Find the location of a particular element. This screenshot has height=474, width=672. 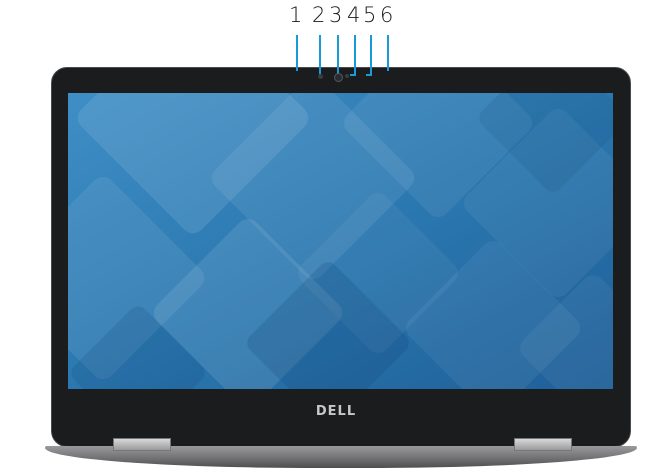

camera-status-light-icon is located at coordinates (347, 76).